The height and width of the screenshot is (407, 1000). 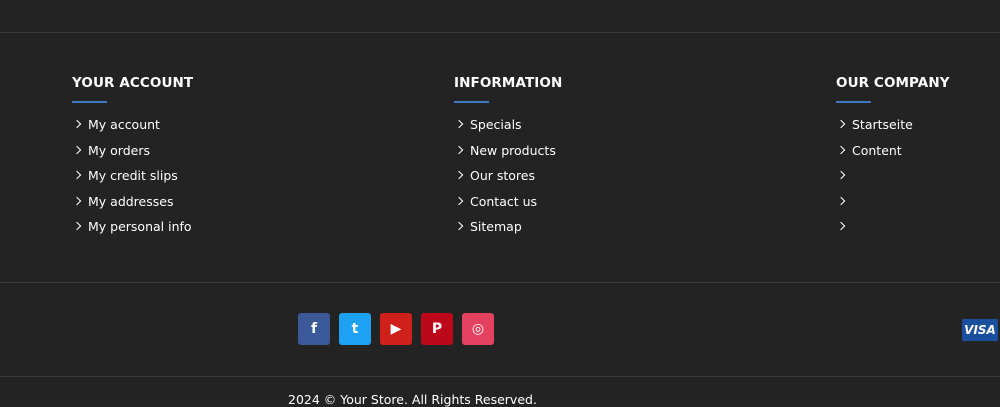 I want to click on facebook-icon: f, so click(x=314, y=329).